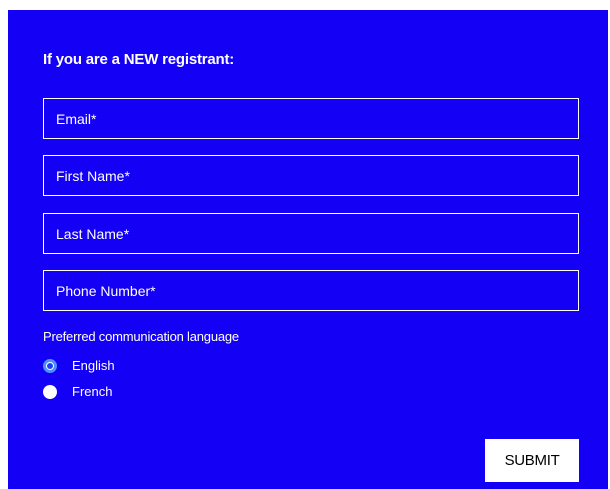  I want to click on radio-french, so click(50, 391).